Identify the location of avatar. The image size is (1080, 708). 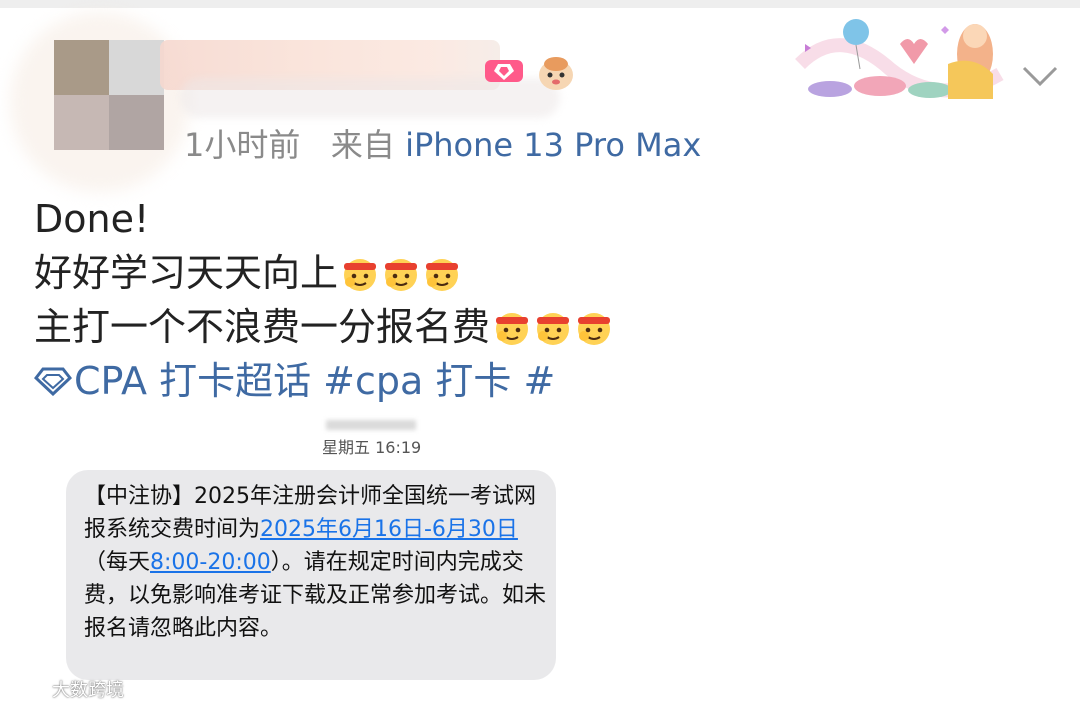
(109, 95).